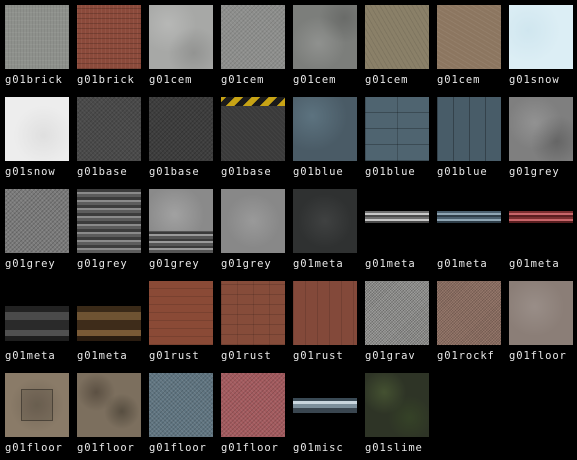 This screenshot has height=460, width=577. What do you see at coordinates (390, 356) in the screenshot?
I see `texture-label: g01grav` at bounding box center [390, 356].